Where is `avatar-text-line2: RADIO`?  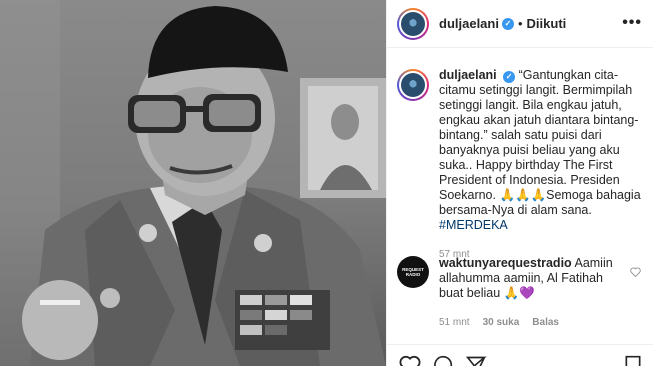
avatar-text-line2: RADIO is located at coordinates (413, 274).